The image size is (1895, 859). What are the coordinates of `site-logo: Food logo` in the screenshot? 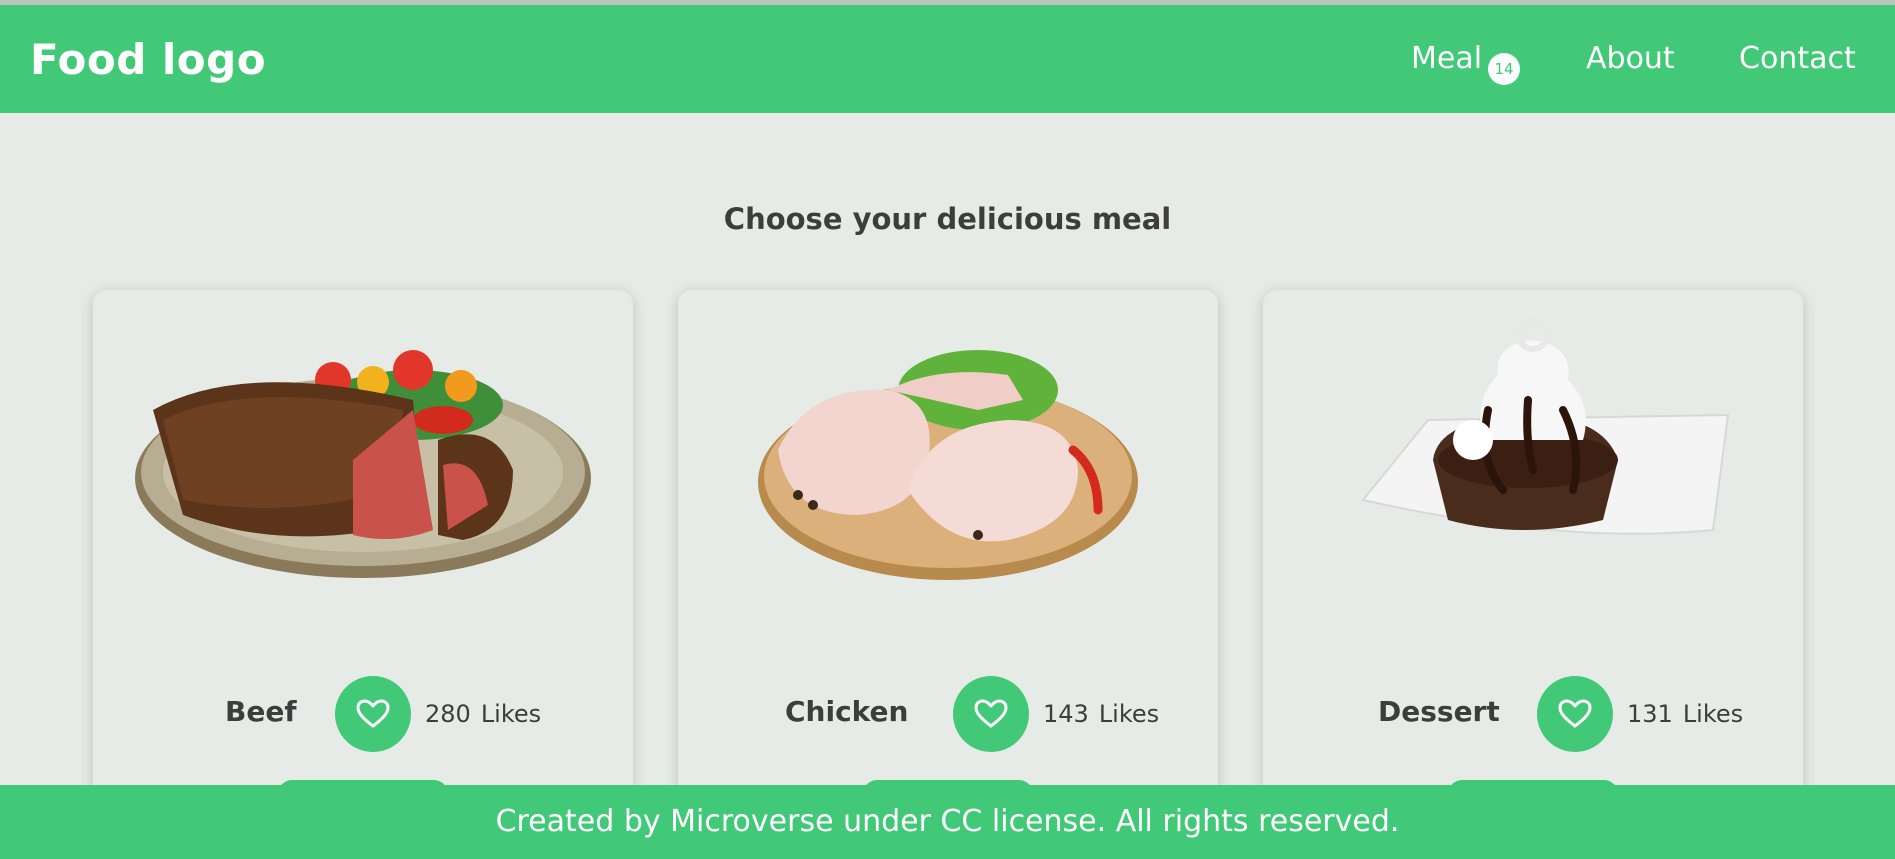 It's located at (148, 59).